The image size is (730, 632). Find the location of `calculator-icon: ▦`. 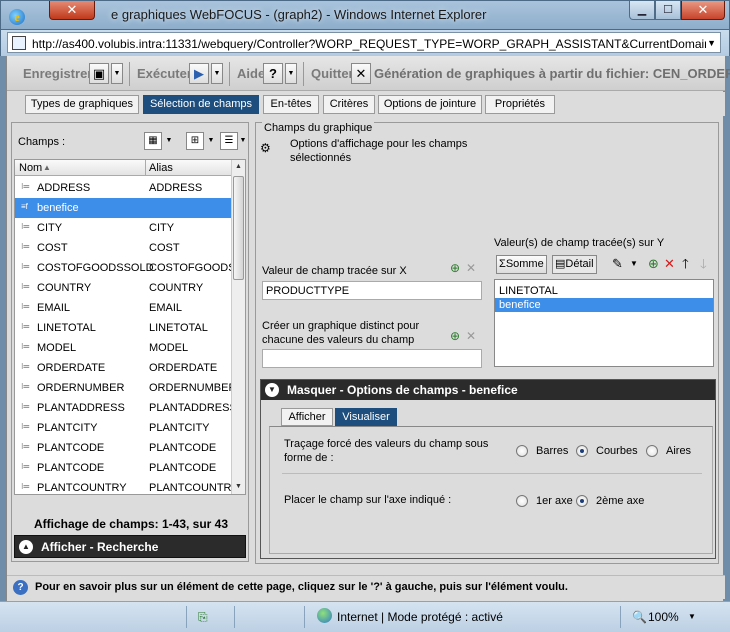

calculator-icon: ▦ is located at coordinates (153, 141).